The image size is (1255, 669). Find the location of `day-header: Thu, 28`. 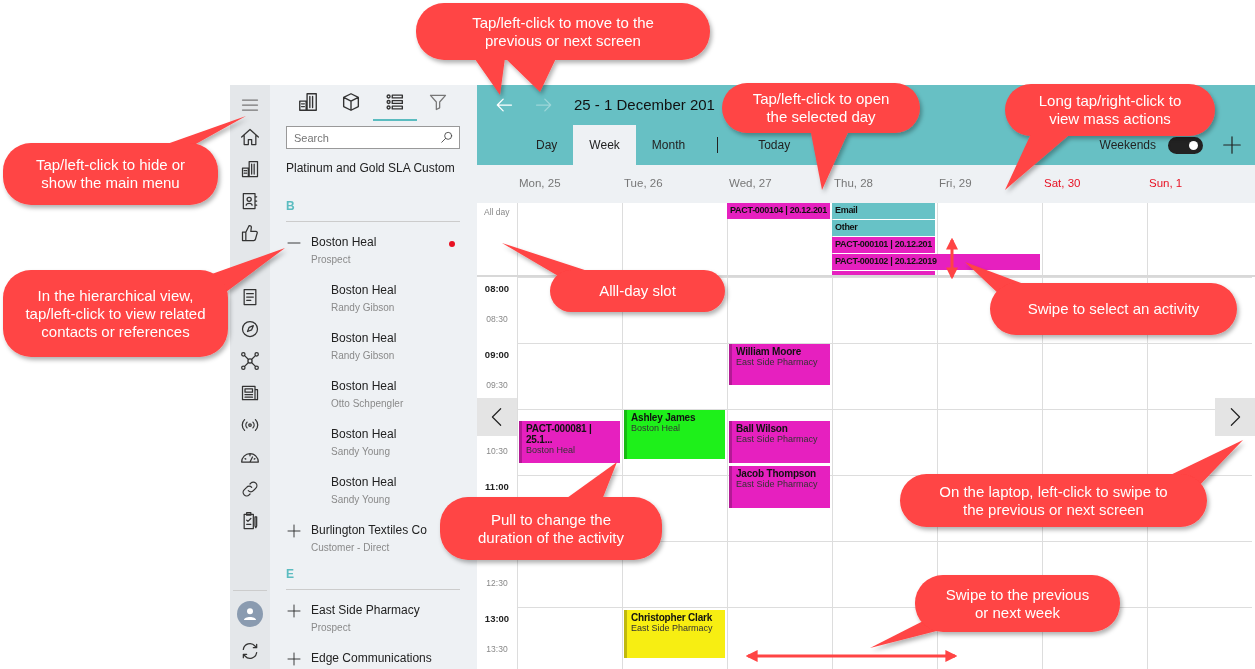

day-header: Thu, 28 is located at coordinates (884, 184).